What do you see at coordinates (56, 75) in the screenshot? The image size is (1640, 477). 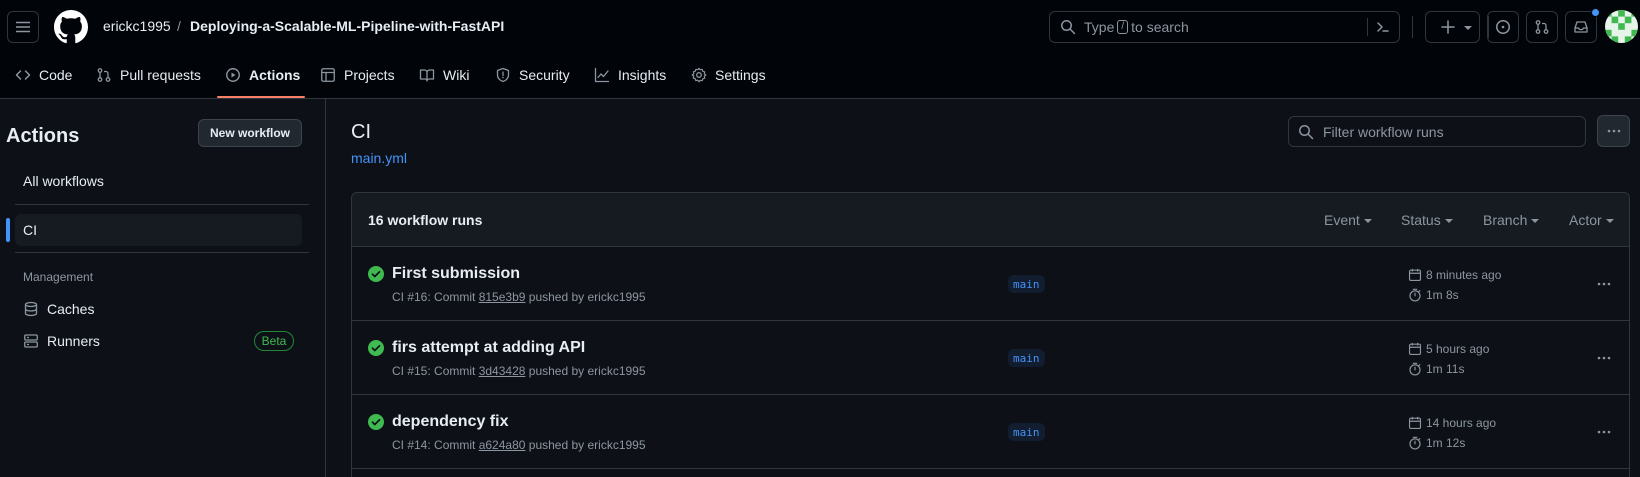 I see `tab-label: Code` at bounding box center [56, 75].